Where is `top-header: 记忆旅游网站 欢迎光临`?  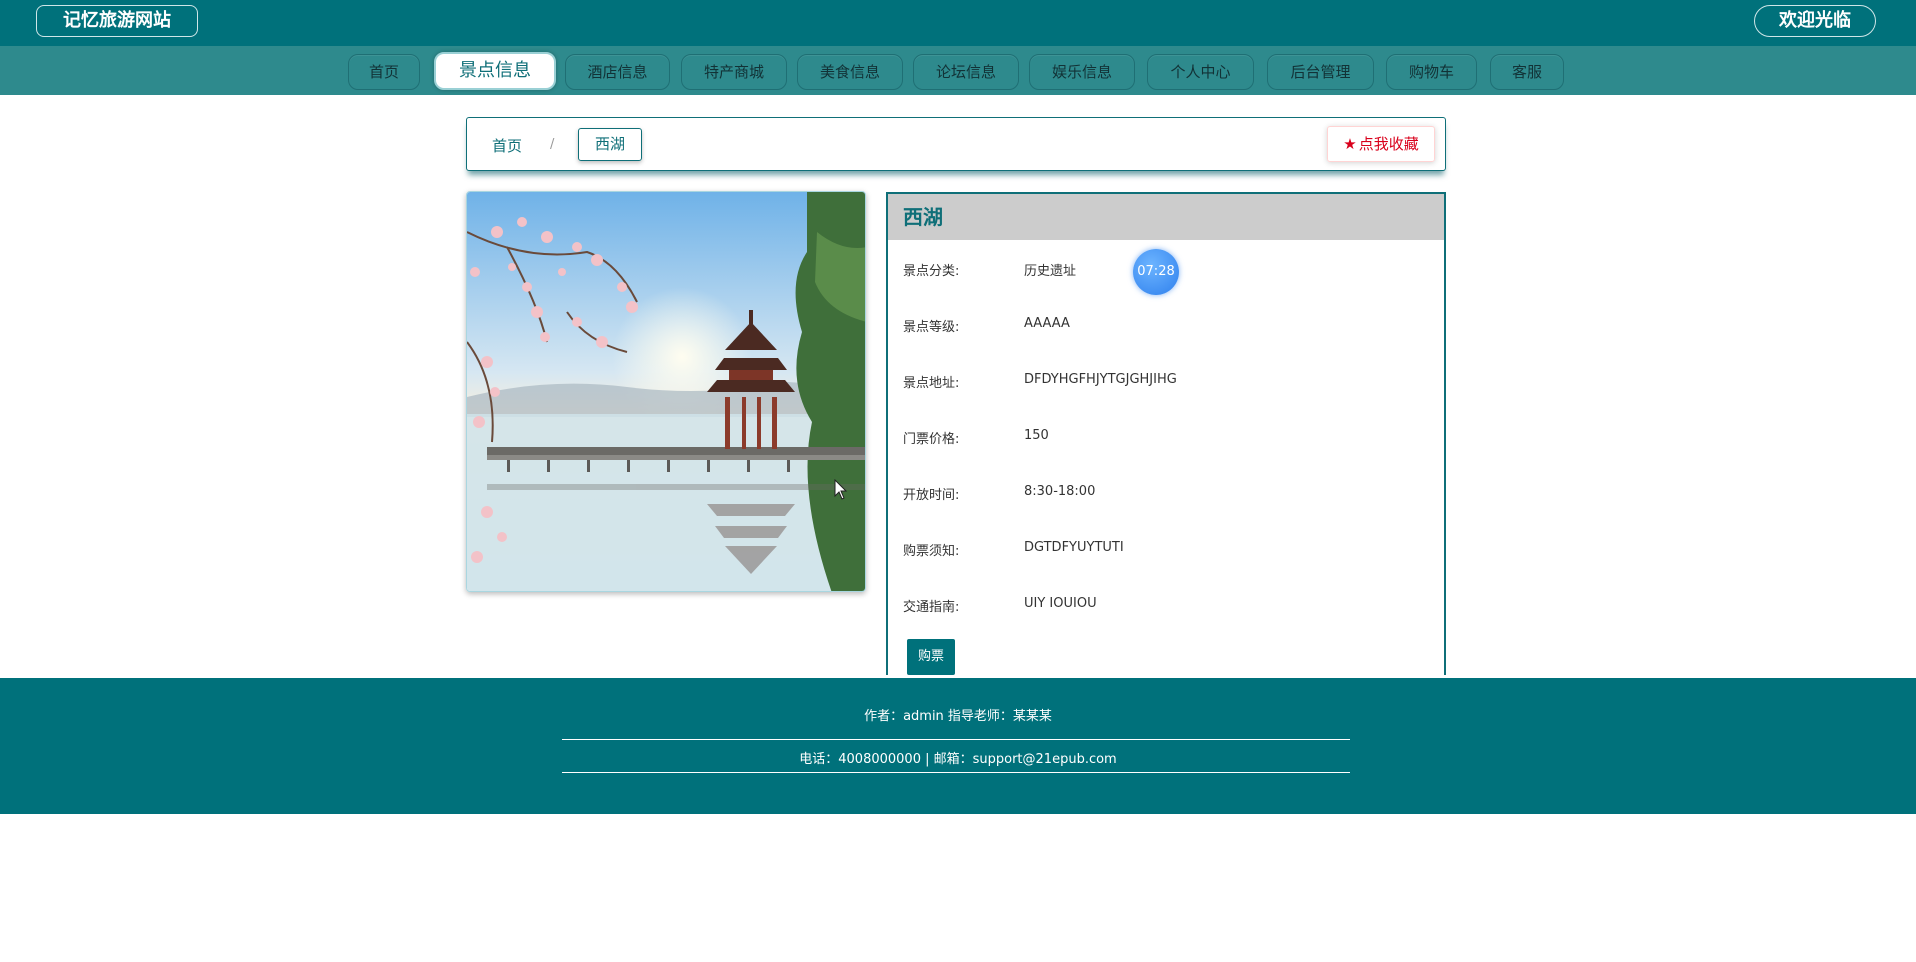 top-header: 记忆旅游网站 欢迎光临 is located at coordinates (958, 23).